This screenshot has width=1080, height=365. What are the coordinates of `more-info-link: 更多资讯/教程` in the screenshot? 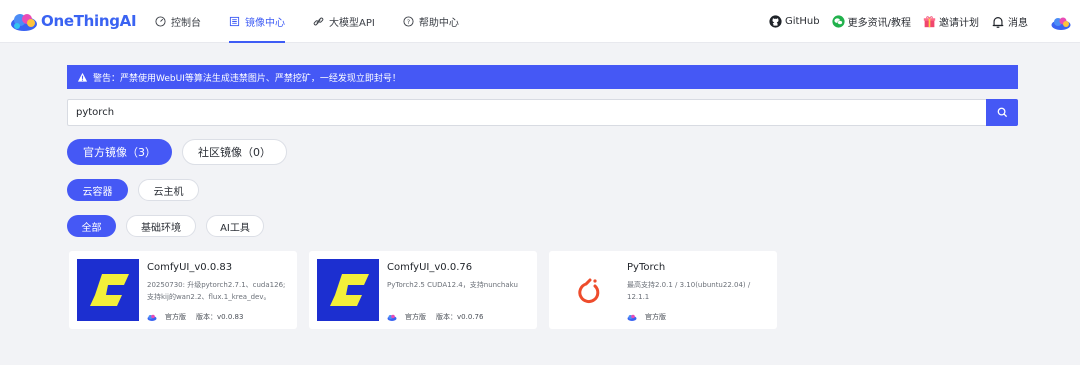 It's located at (871, 21).